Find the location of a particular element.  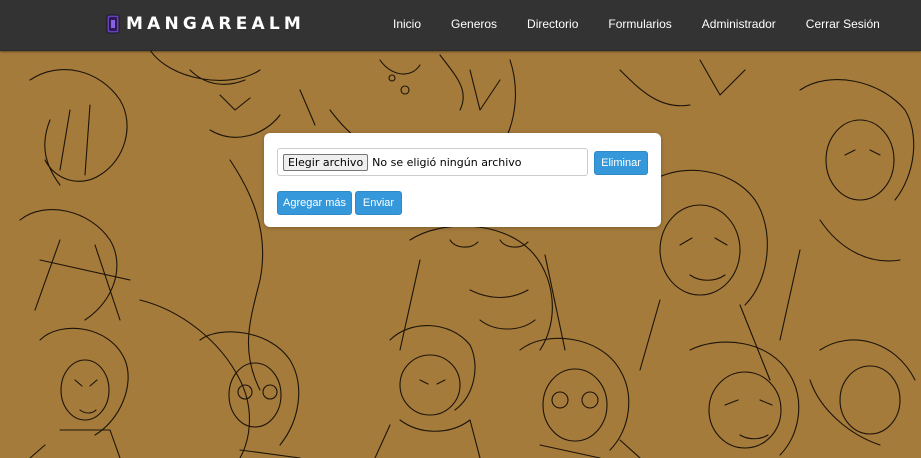

add-more-button: Agregar más is located at coordinates (314, 203).